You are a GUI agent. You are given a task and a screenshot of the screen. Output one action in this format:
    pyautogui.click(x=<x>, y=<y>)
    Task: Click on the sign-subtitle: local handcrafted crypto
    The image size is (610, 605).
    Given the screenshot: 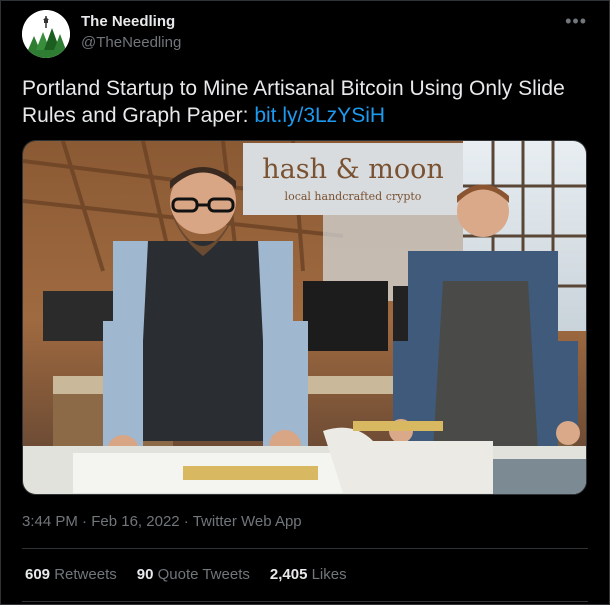 What is the action you would take?
    pyautogui.click(x=353, y=196)
    